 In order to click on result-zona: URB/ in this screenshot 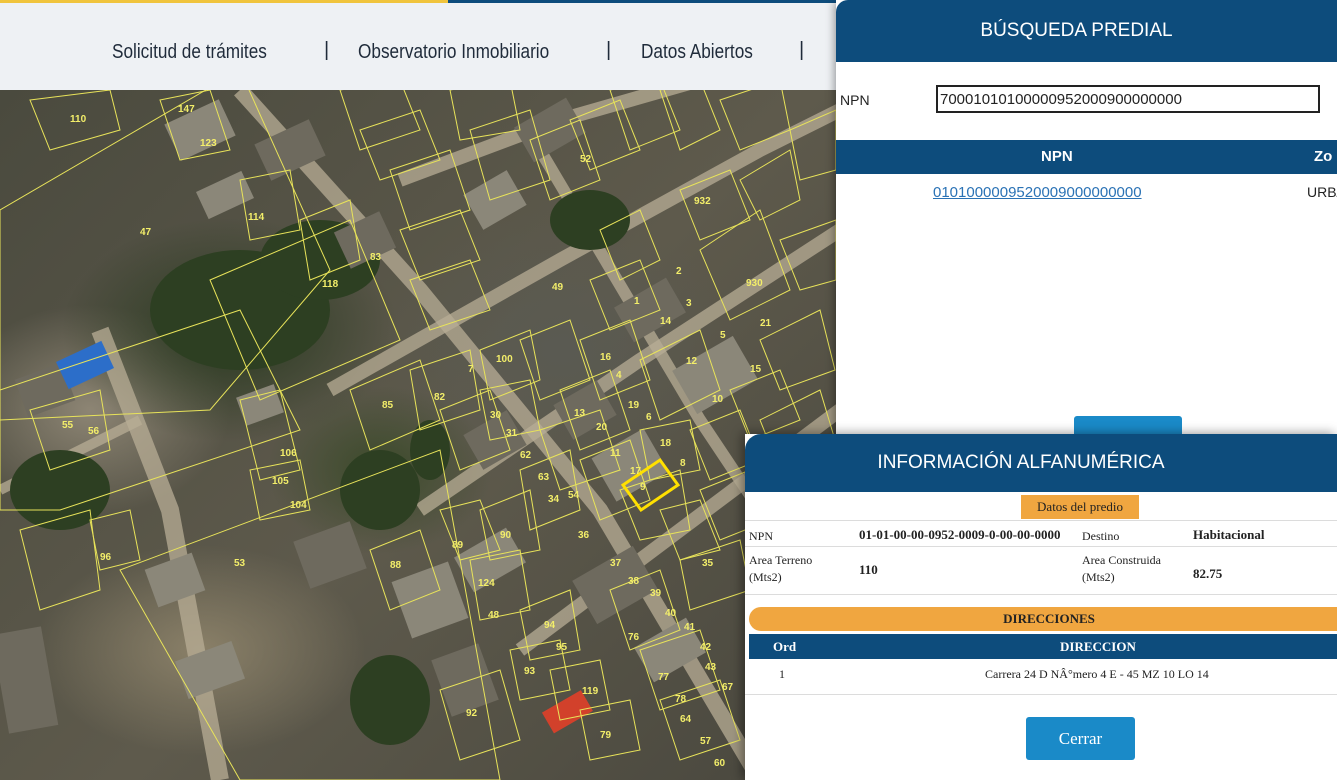, I will do `click(1322, 192)`.